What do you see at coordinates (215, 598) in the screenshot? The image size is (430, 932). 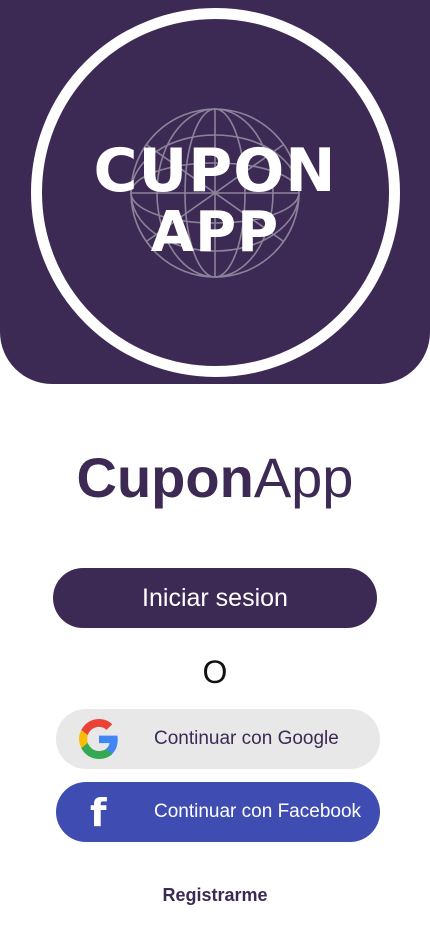 I see `login-button: Iniciar sesion` at bounding box center [215, 598].